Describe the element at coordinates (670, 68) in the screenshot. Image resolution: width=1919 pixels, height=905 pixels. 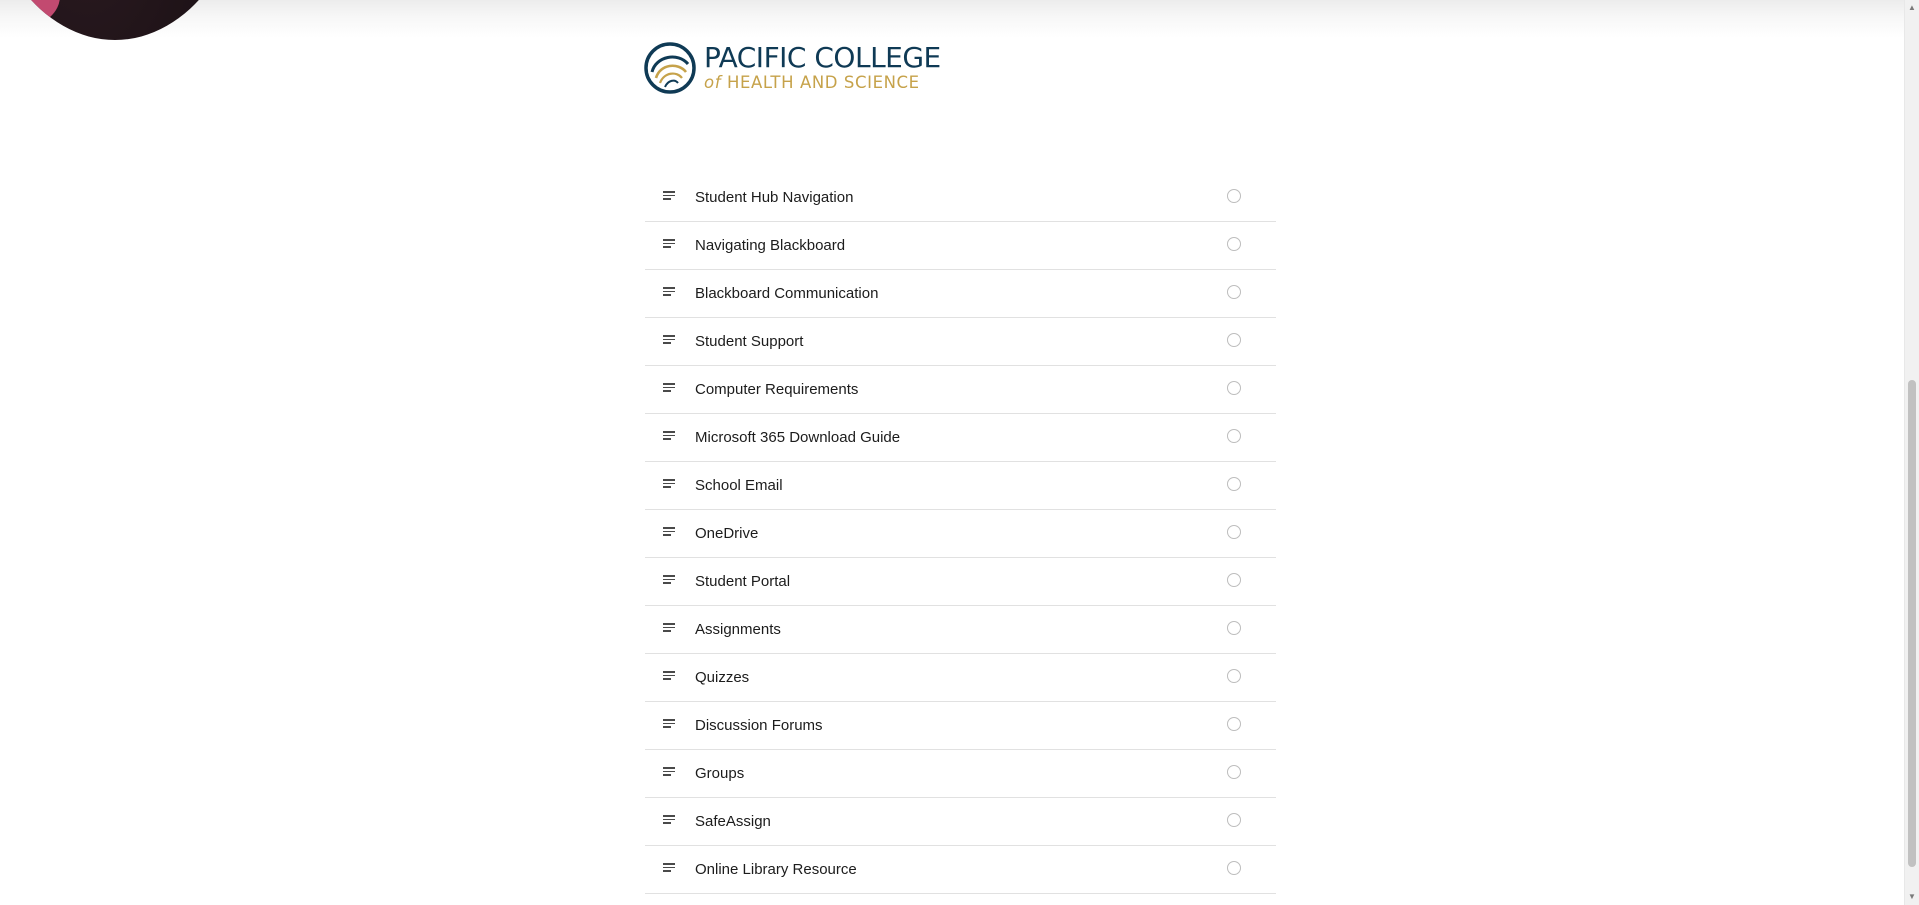
I see `logo-swirl-icon` at that location.